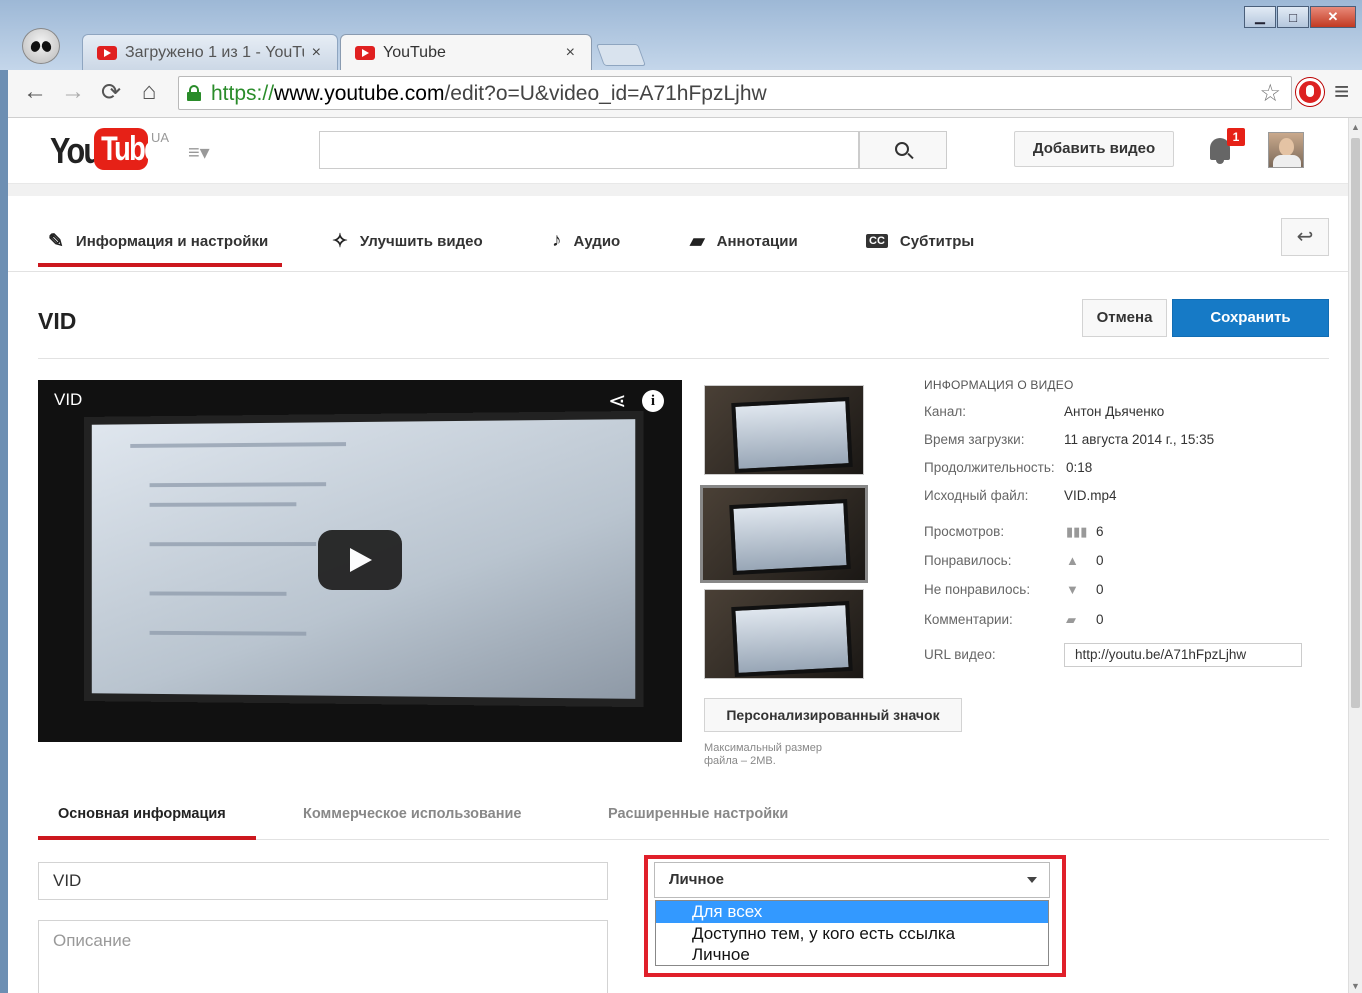 Image resolution: width=1362 pixels, height=993 pixels. What do you see at coordinates (597, 241) in the screenshot?
I see `tab-label: Аудио` at bounding box center [597, 241].